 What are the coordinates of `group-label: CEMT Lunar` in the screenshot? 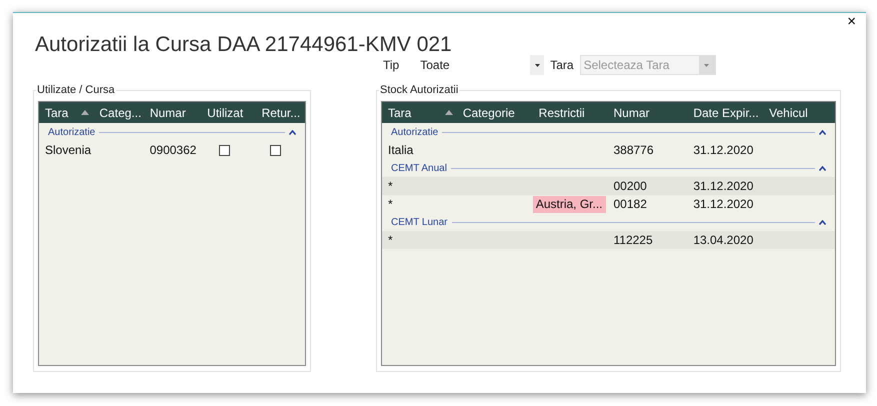 It's located at (419, 223).